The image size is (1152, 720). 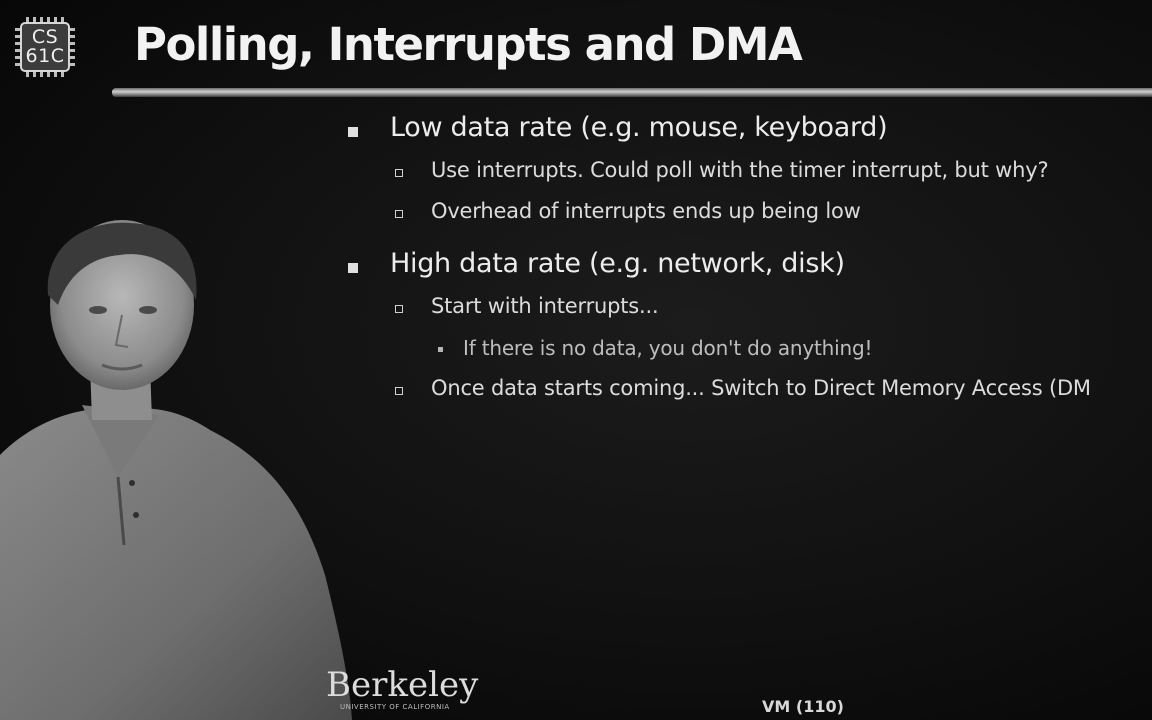 I want to click on berkeley-logo-subtitle: UNIVERSITY OF CALIFORNIA, so click(x=395, y=707).